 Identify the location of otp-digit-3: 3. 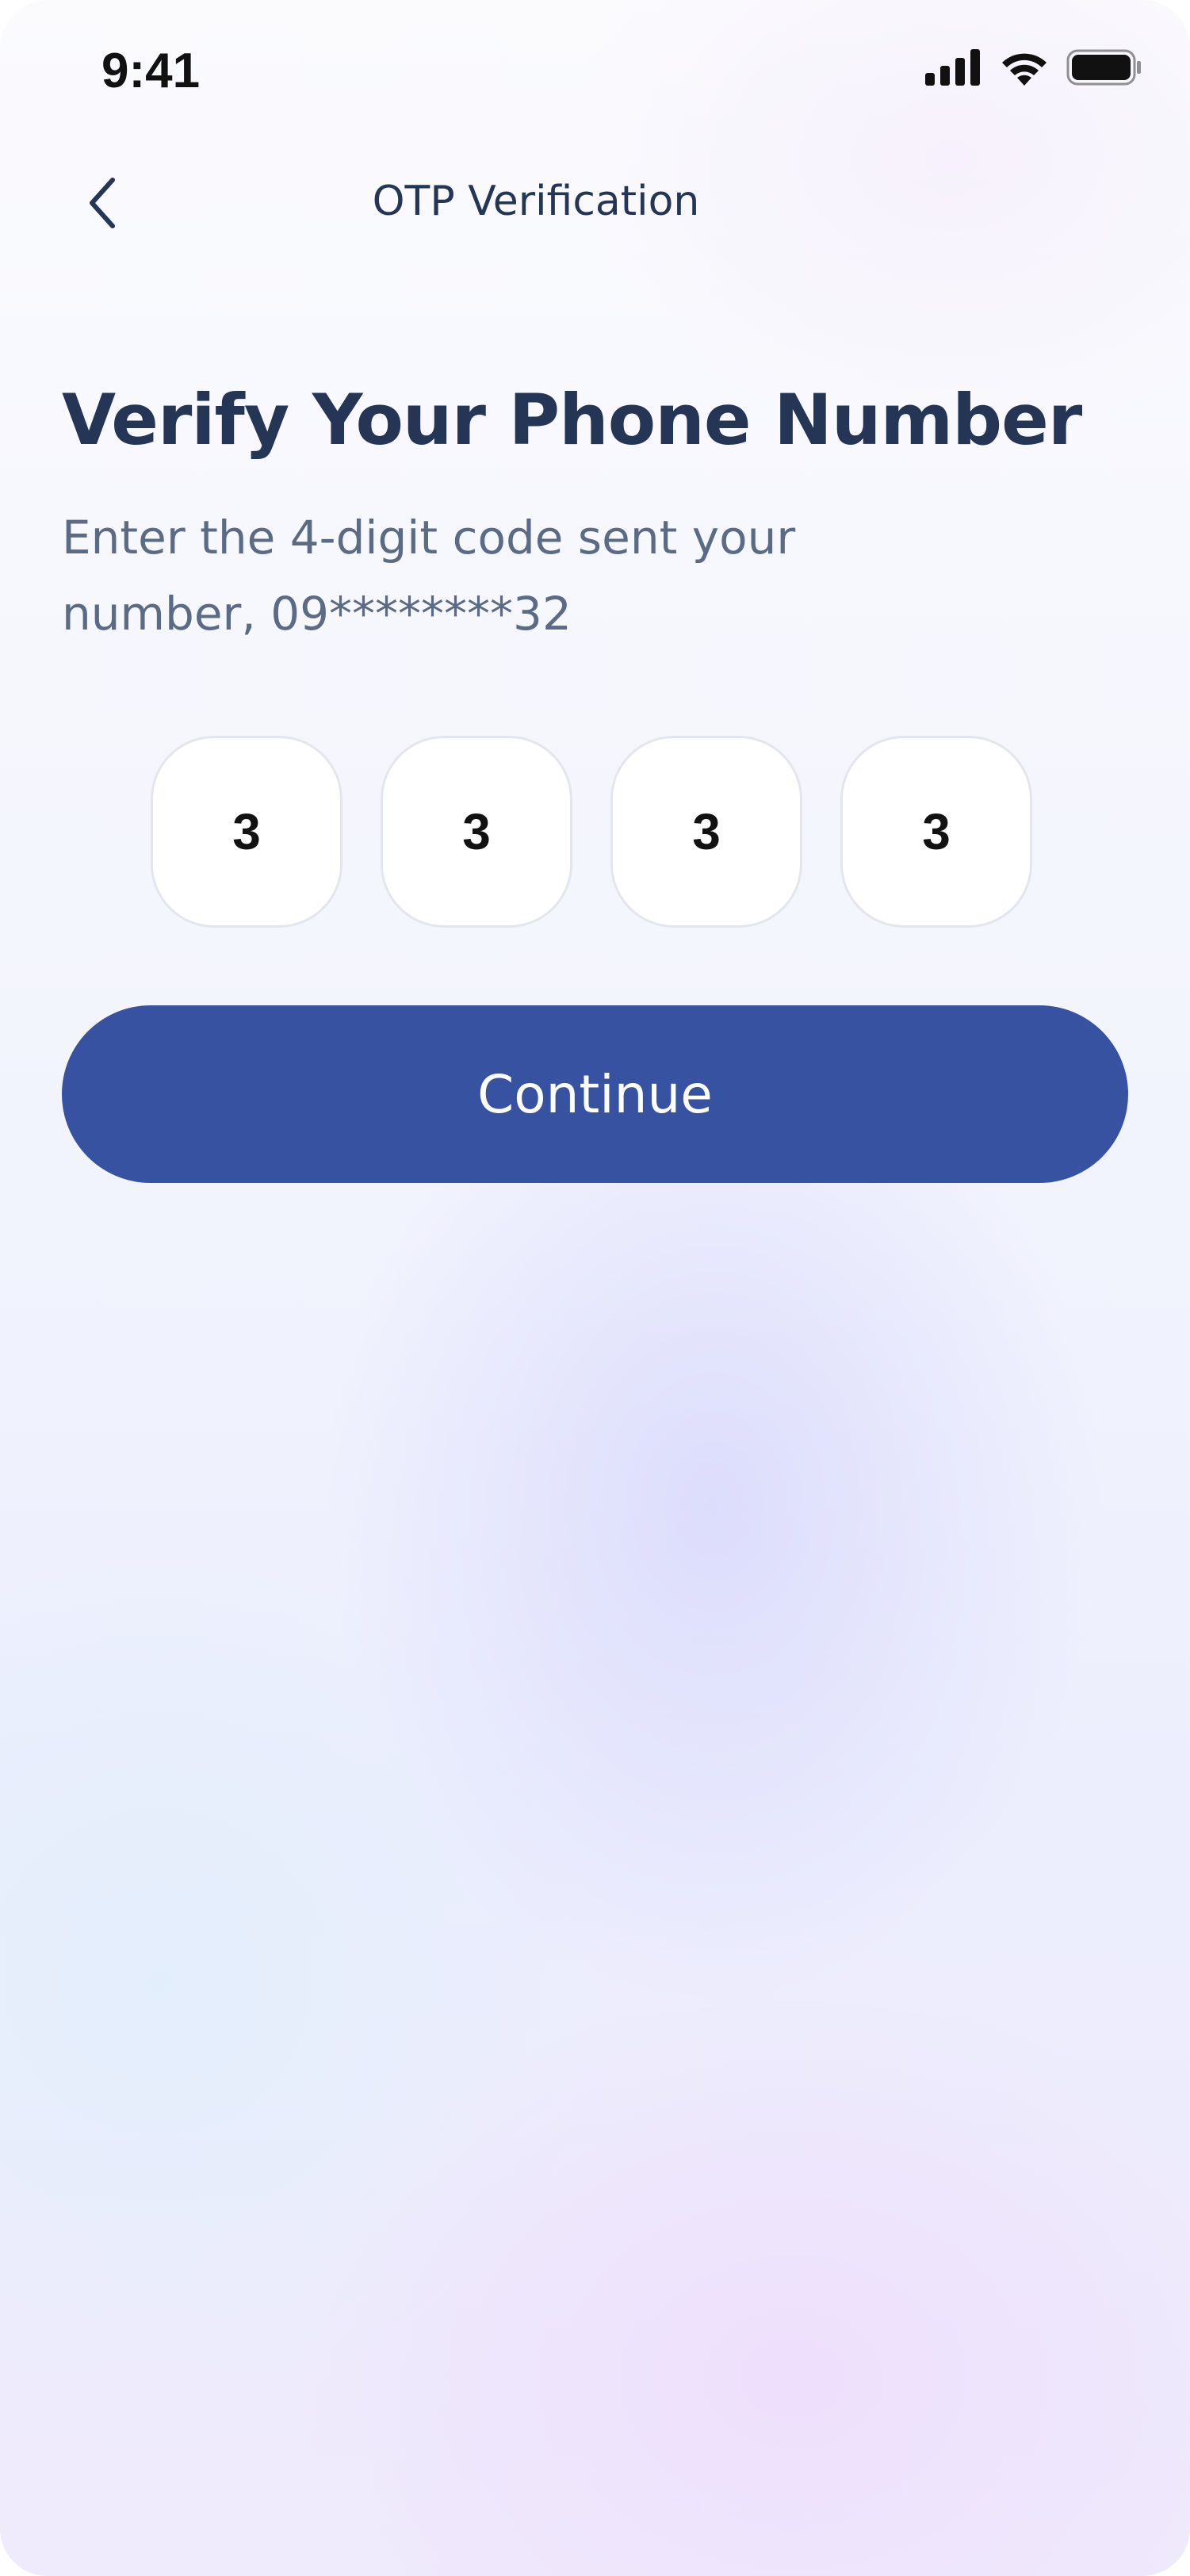
(706, 832).